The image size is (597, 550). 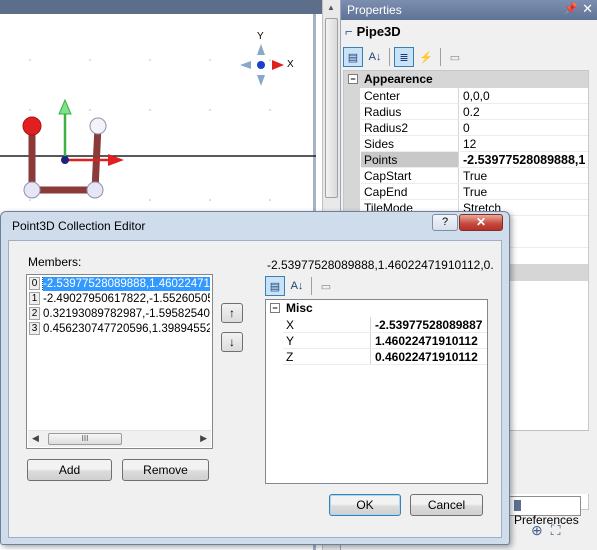 What do you see at coordinates (69, 470) in the screenshot?
I see `add-button: Add` at bounding box center [69, 470].